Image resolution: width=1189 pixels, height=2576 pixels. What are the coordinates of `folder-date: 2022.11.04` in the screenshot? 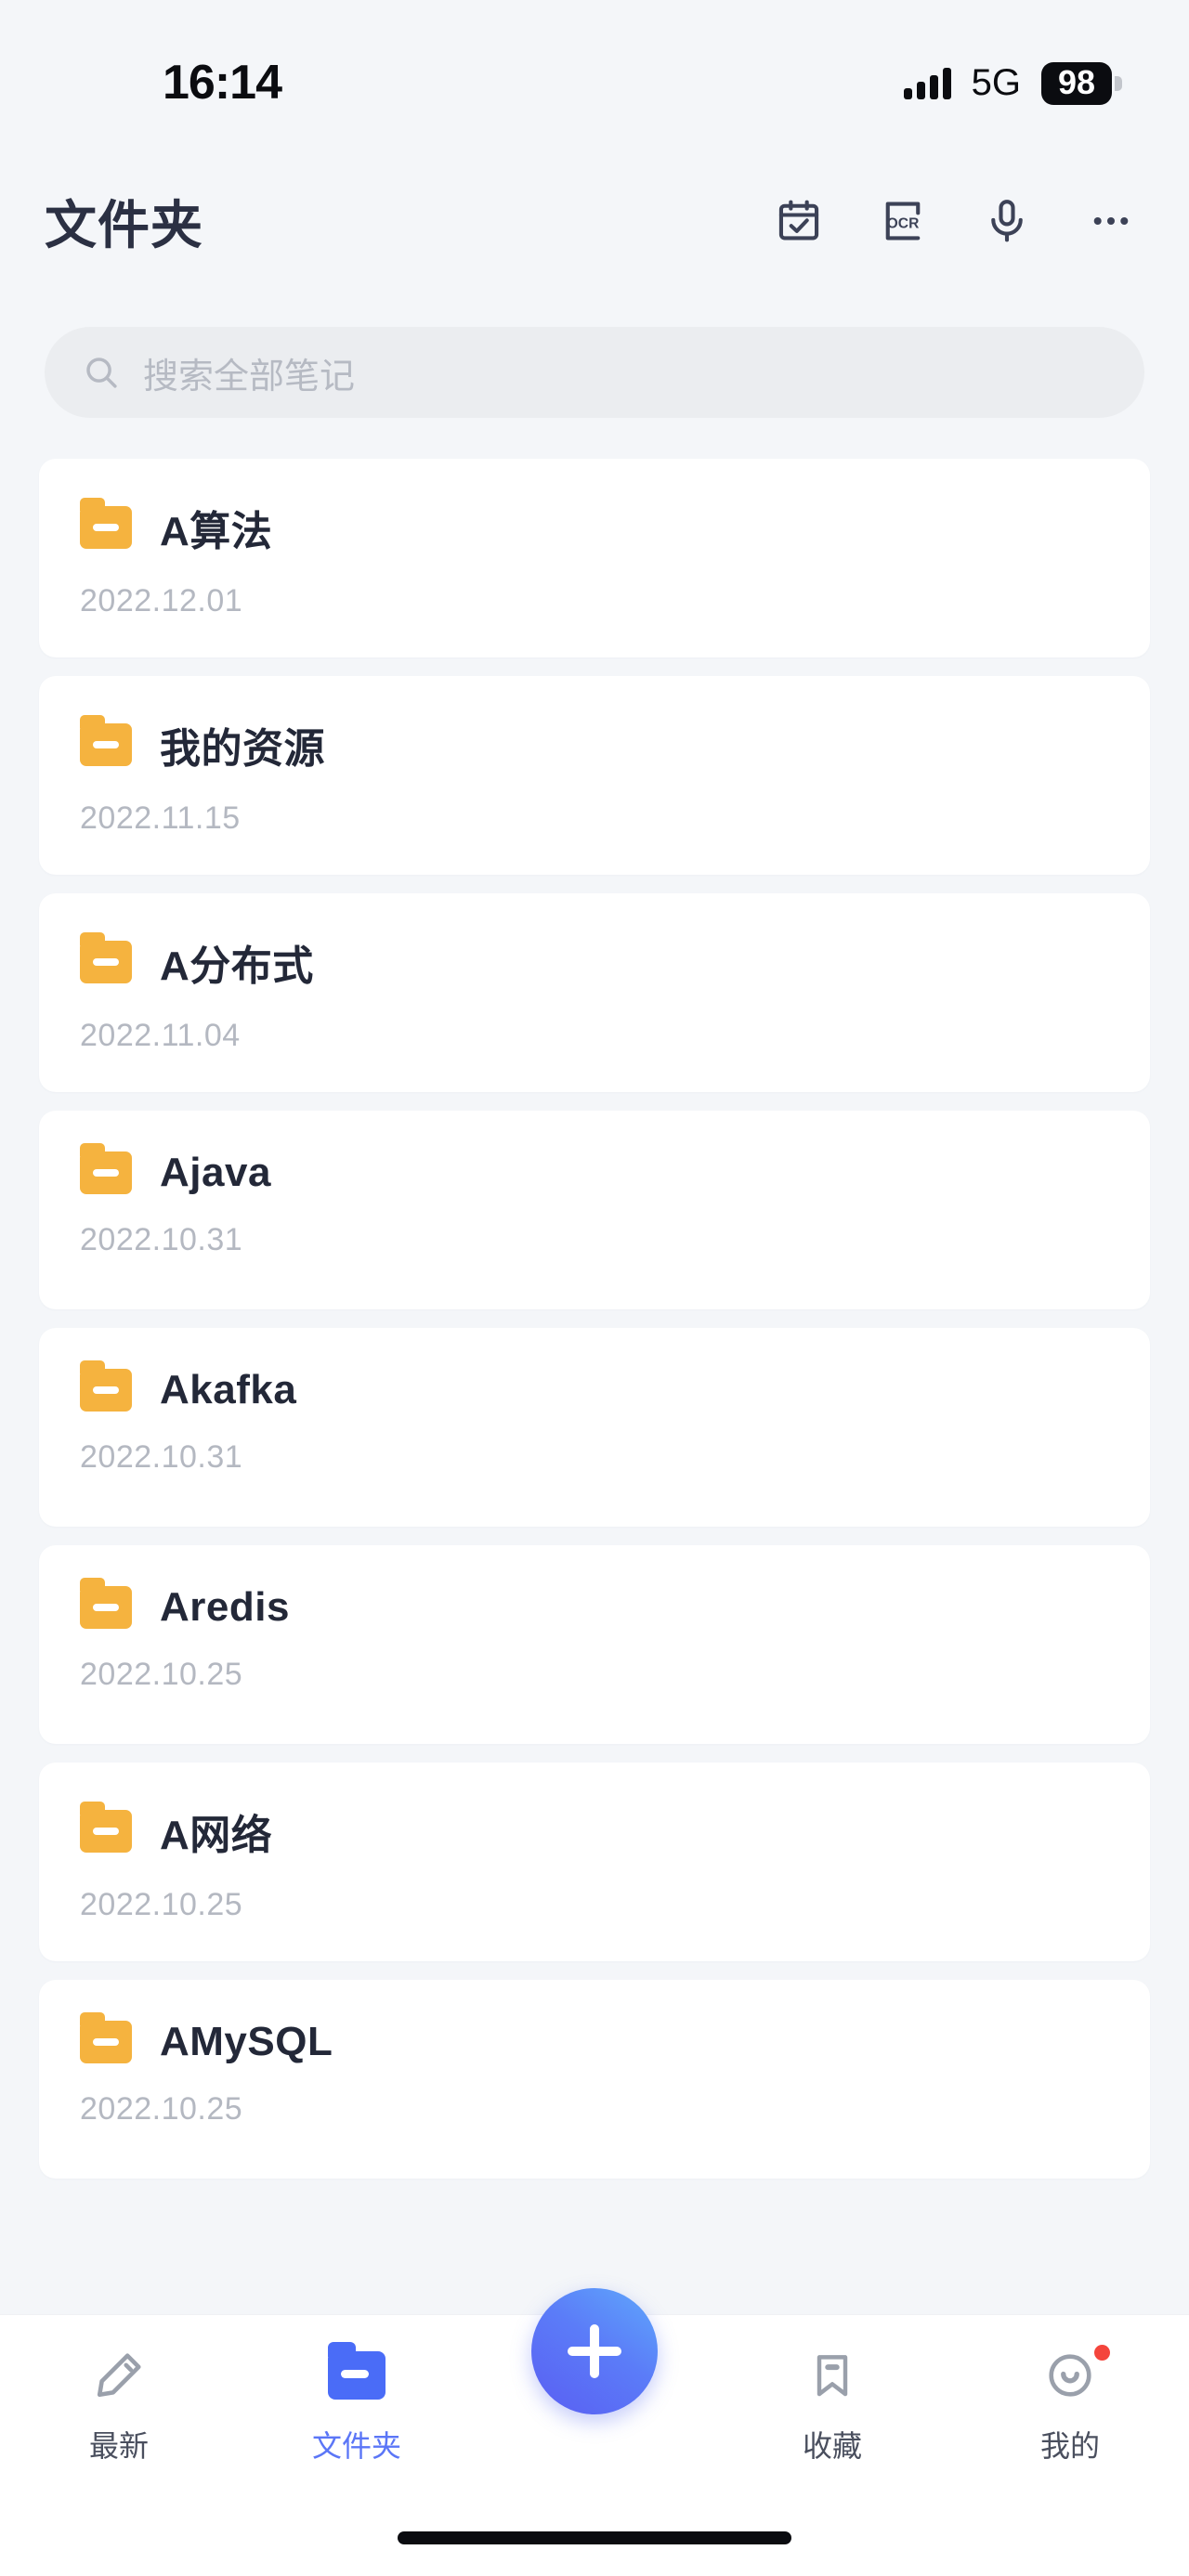 It's located at (160, 1036).